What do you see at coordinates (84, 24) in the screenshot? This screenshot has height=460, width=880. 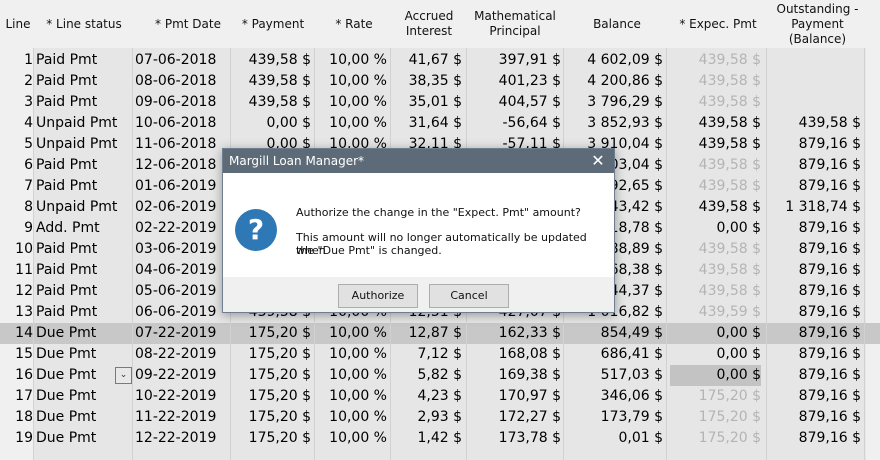 I see `column-header-line-status: * Line status` at bounding box center [84, 24].